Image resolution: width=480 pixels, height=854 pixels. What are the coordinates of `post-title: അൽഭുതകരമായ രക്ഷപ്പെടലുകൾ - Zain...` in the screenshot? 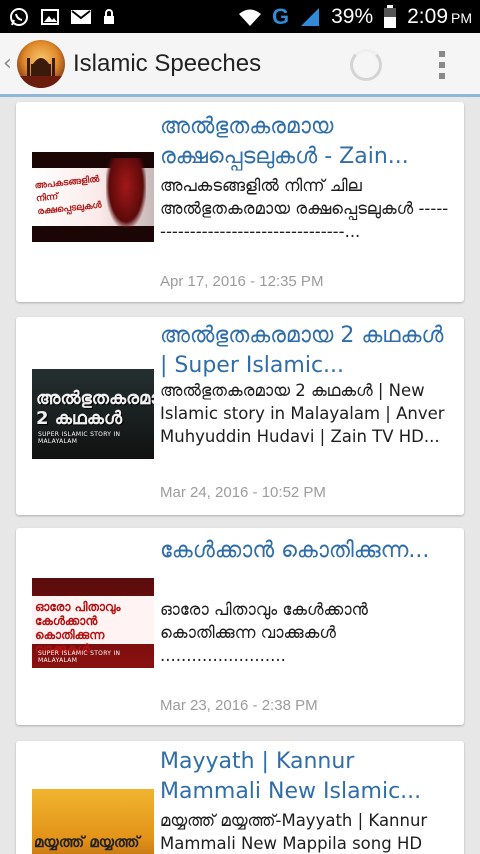 It's located at (306, 142).